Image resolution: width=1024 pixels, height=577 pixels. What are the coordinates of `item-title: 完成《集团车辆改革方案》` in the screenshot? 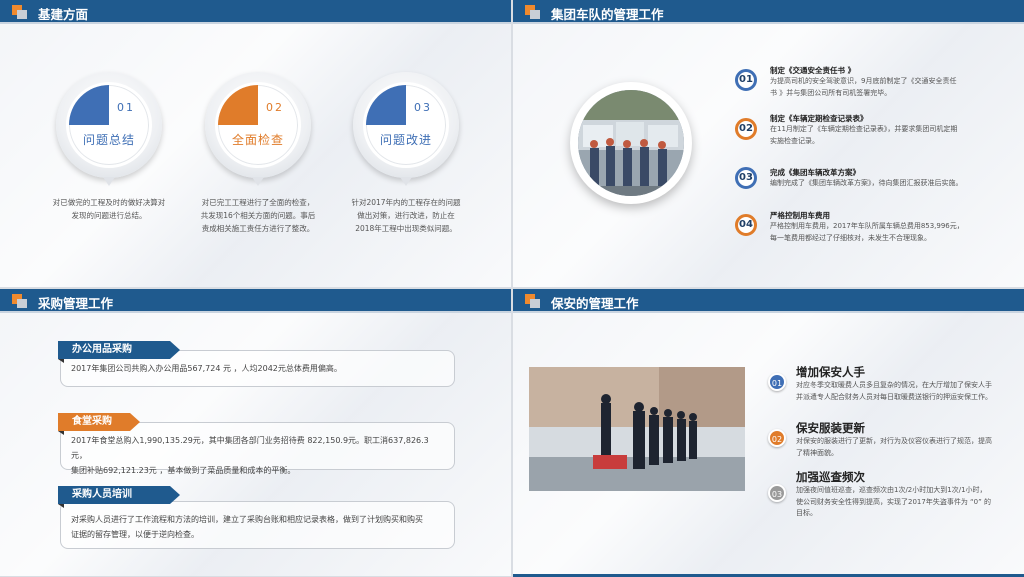 It's located at (815, 172).